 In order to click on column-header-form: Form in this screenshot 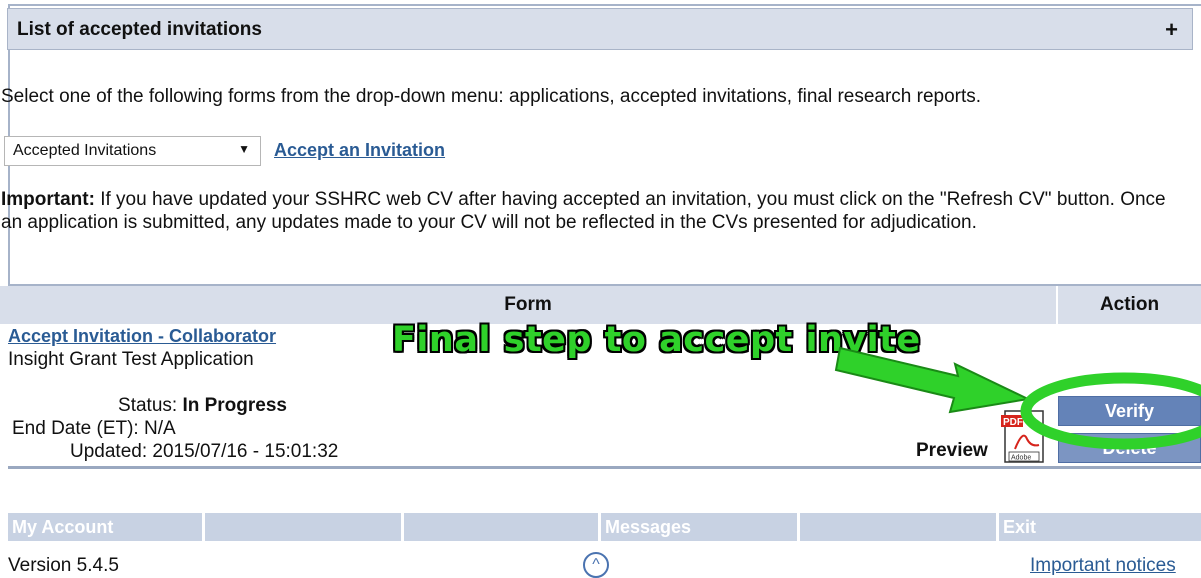, I will do `click(528, 305)`.